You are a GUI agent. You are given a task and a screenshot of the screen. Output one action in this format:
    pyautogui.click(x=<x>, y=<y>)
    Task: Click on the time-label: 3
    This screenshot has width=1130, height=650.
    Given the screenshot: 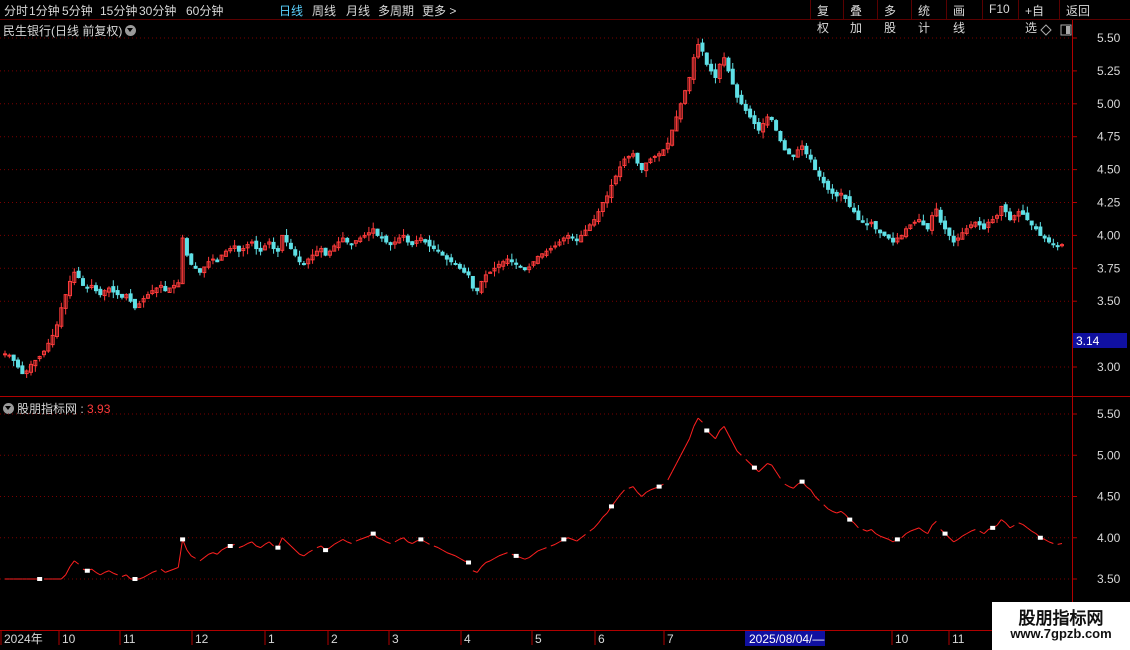 What is the action you would take?
    pyautogui.click(x=395, y=639)
    